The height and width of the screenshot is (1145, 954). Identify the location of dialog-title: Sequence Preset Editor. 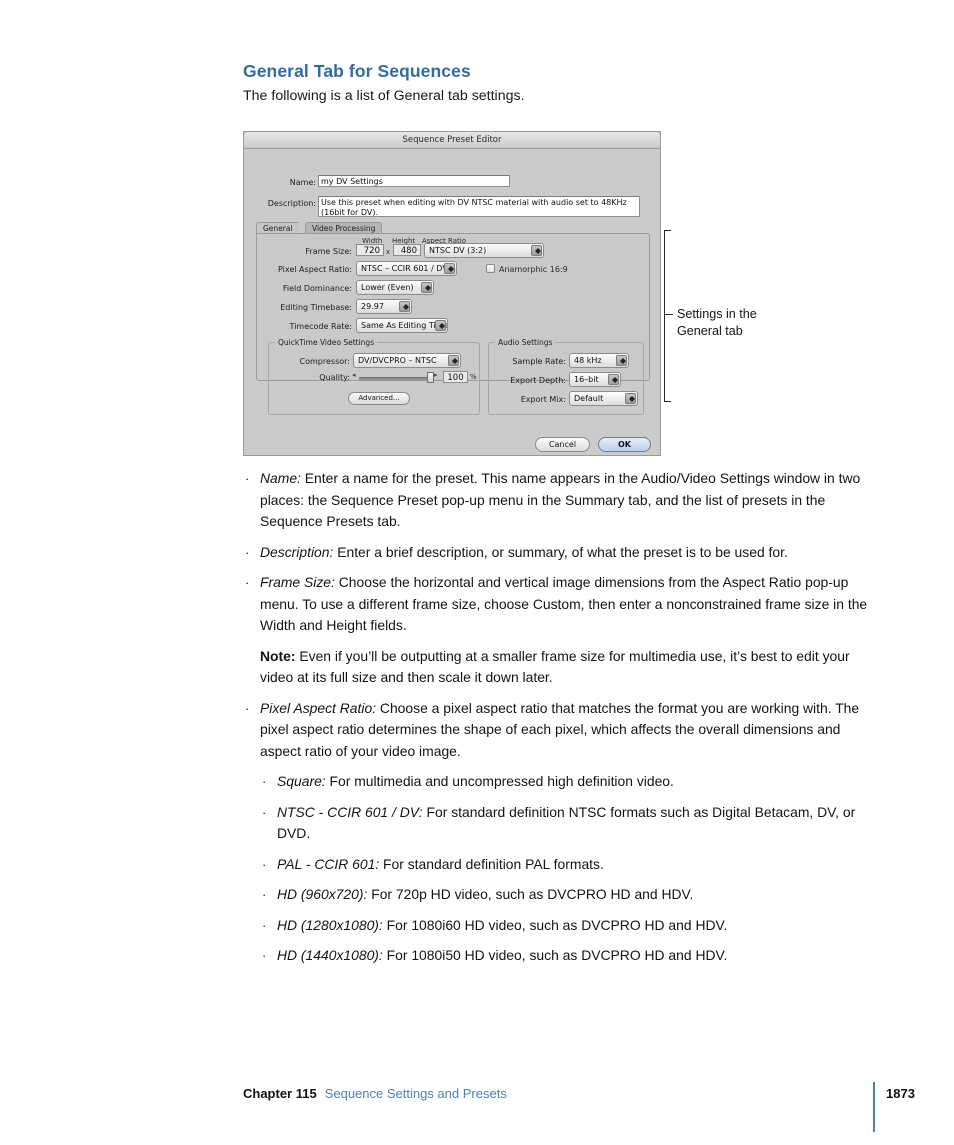
(452, 140).